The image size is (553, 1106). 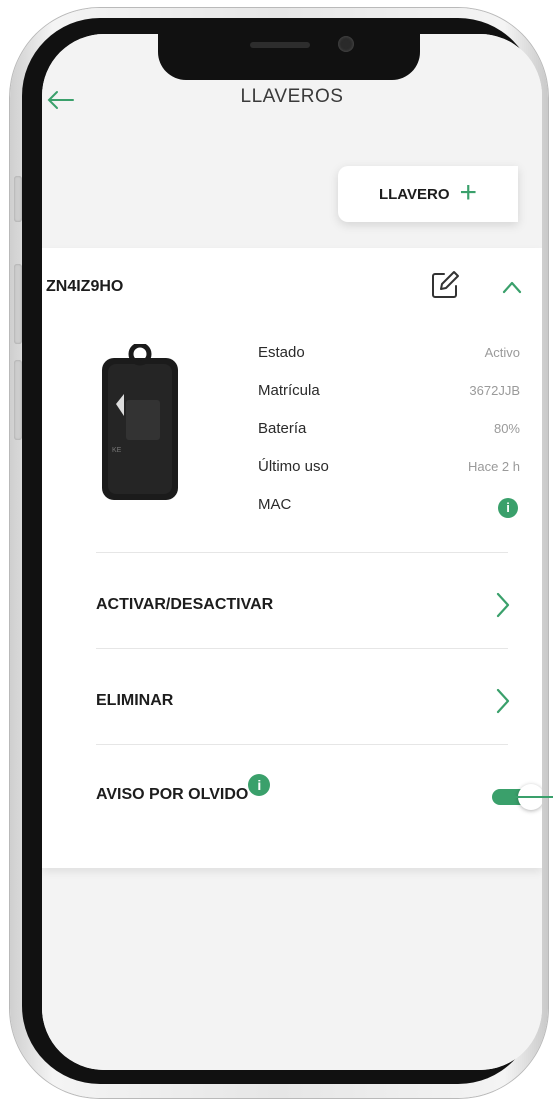 What do you see at coordinates (532, 797) in the screenshot?
I see `callout-line` at bounding box center [532, 797].